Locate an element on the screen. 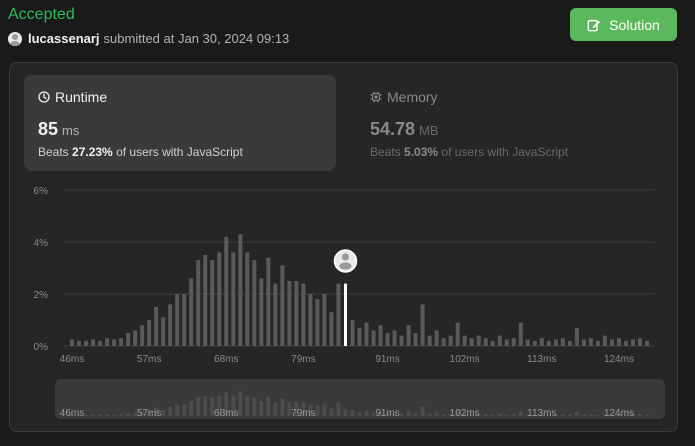  y-tick-label: 0% is located at coordinates (41, 347).